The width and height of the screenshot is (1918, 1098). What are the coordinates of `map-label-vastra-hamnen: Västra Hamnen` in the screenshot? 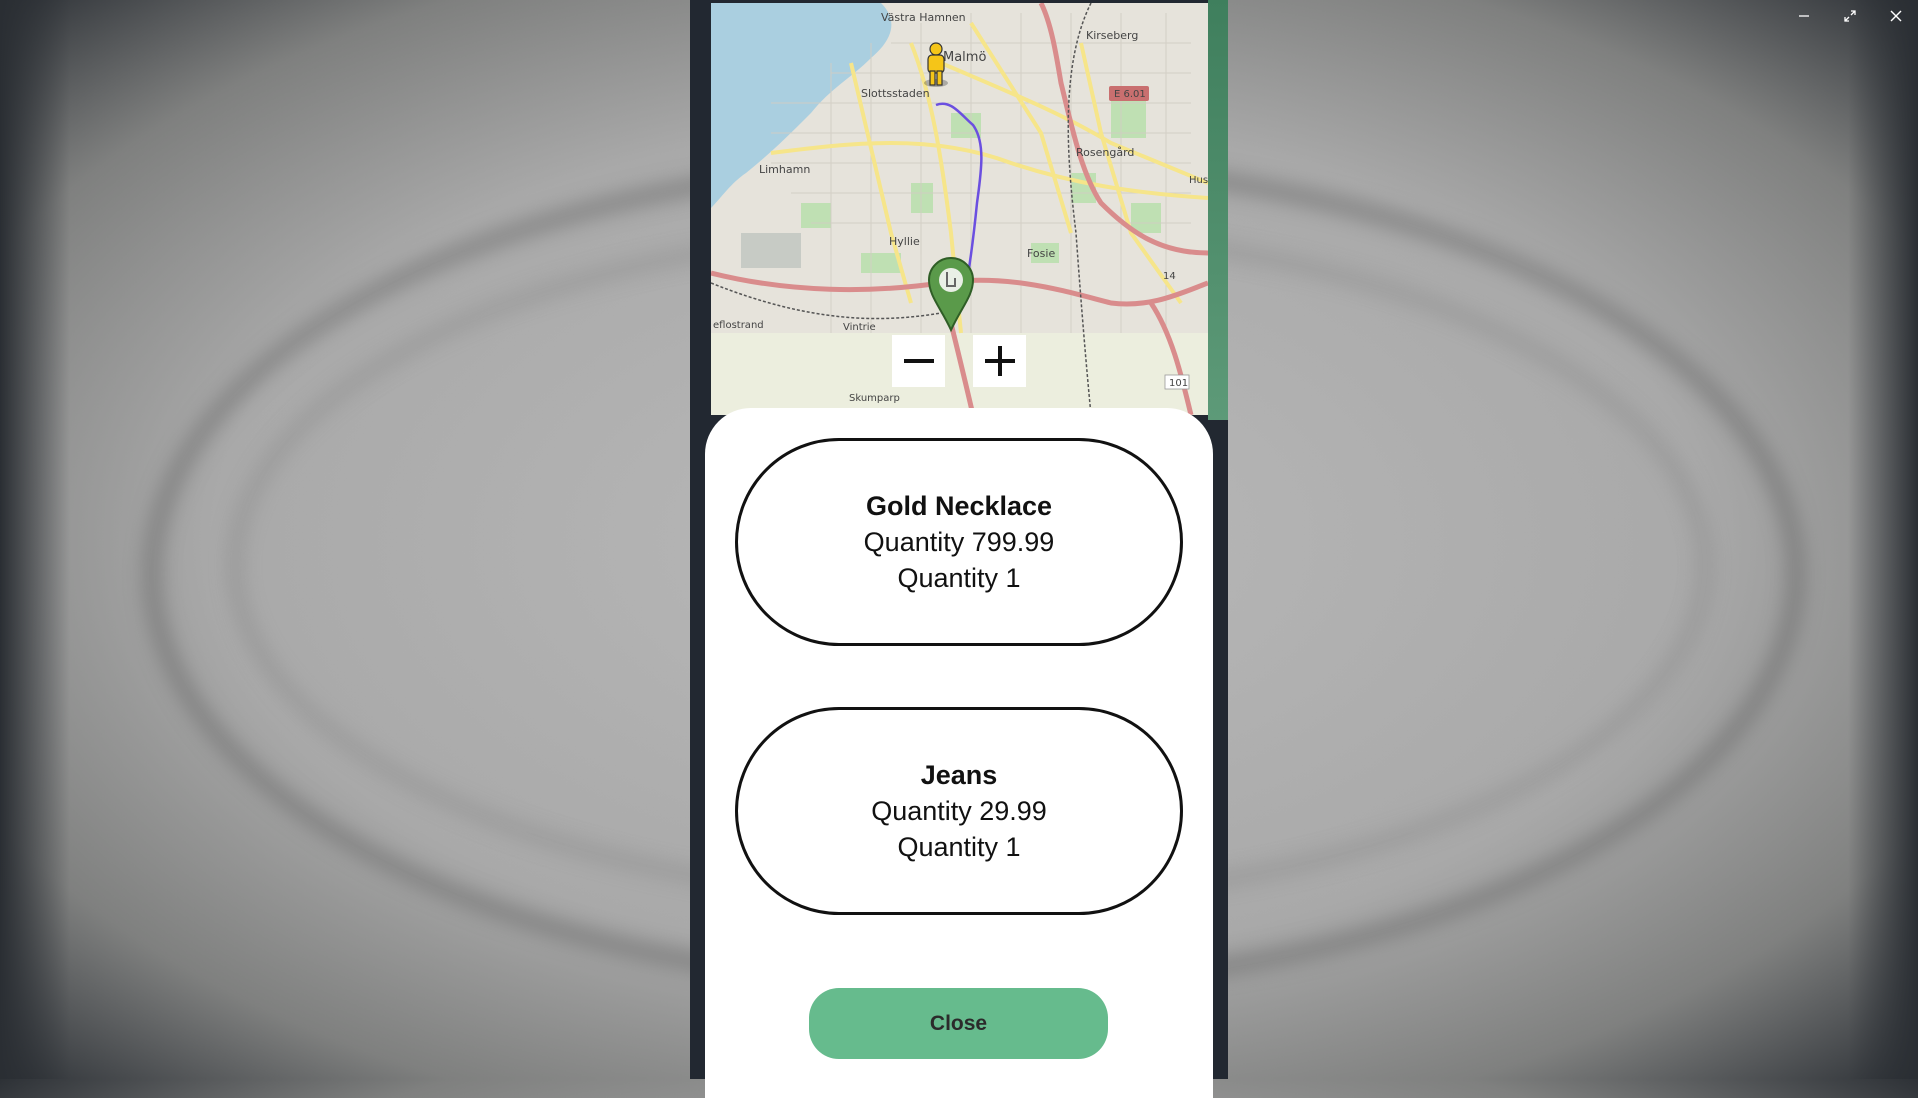 It's located at (923, 17).